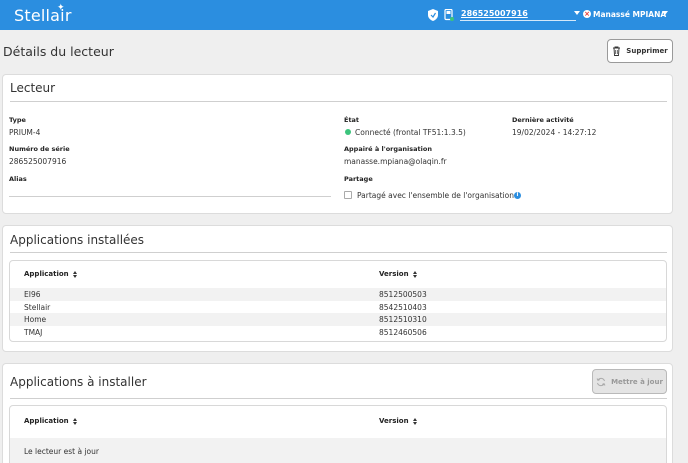  What do you see at coordinates (352, 120) in the screenshot?
I see `state-label: État` at bounding box center [352, 120].